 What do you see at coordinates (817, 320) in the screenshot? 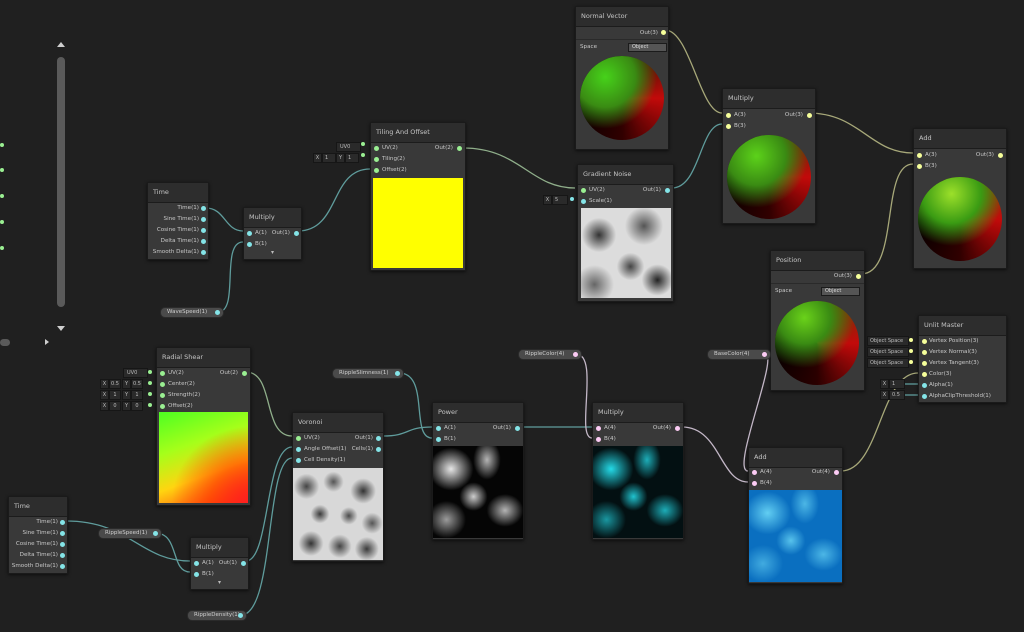
I see `node-position: Position Out(3) Space Object` at bounding box center [817, 320].